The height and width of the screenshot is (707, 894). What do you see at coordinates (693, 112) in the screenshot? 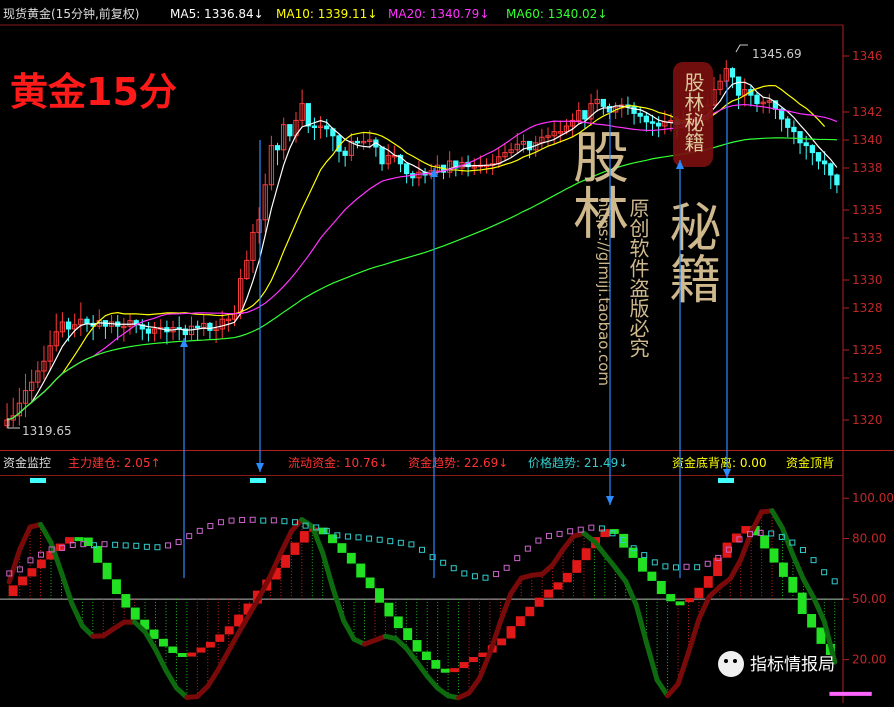
I see `watermark-seal: 股林秘籍` at bounding box center [693, 112].